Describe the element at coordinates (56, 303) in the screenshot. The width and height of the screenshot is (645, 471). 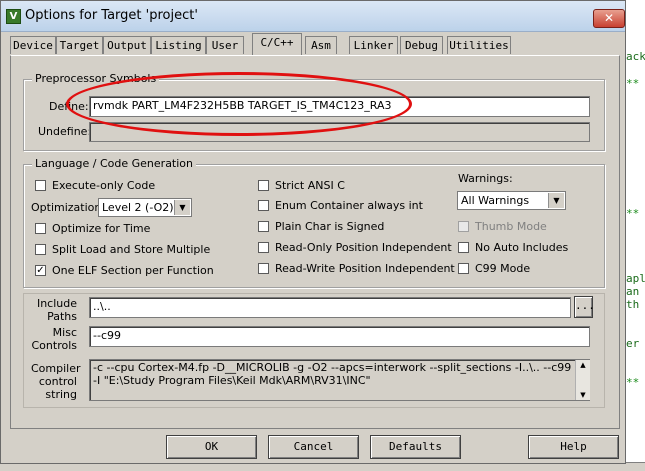
I see `include-label: Include` at that location.